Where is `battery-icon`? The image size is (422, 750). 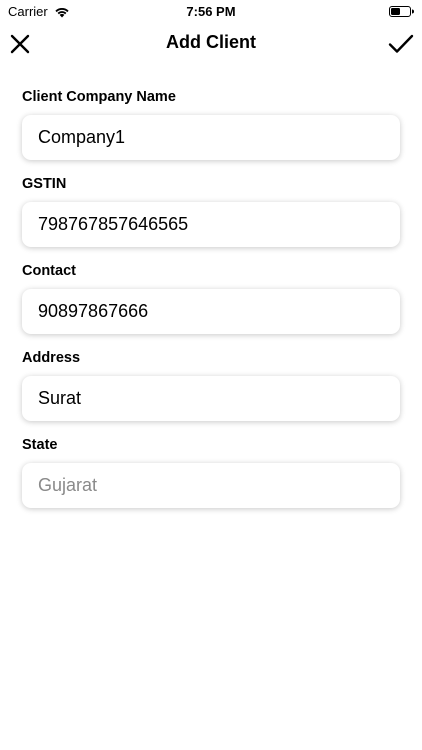
battery-icon is located at coordinates (401, 11).